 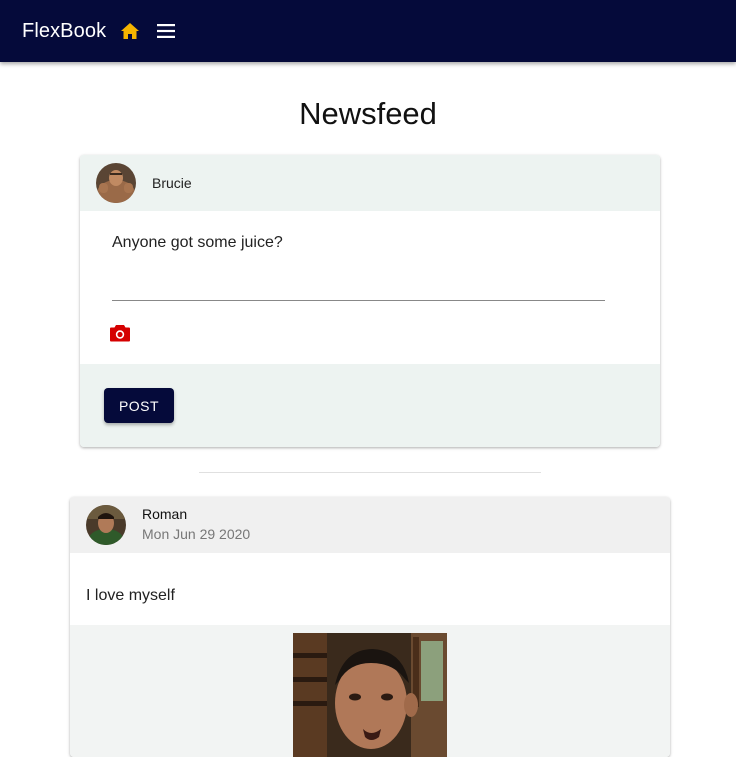 I want to click on camera-icon, so click(x=120, y=334).